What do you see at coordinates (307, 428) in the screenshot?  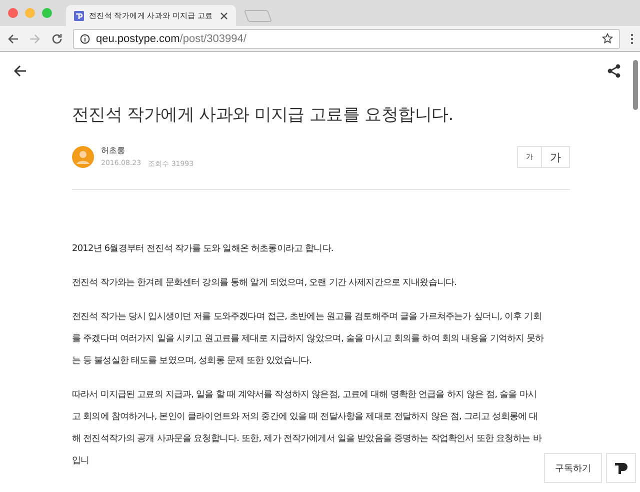 I see `paragraph: 따라서 미지급된 고료의 지급과, 일을 할 때 계약서를 작성하지 않은점, 고료에 대해 명확한 언급을 하지 않은 점, 술을 마시고 회의에 참여하거나, 본인이 클라이언트와 저의 중간에 있을 때 전달사항을 제대로 전달하지 않은 점, 그리고 성희롱에 대해 전진석작가의 공개 사과문을 요청합니다. 또한, 제가 전작가에게서 일을 받았음을 증명하는 작업확인서 또한 요청하는 바입니` at bounding box center [307, 428].